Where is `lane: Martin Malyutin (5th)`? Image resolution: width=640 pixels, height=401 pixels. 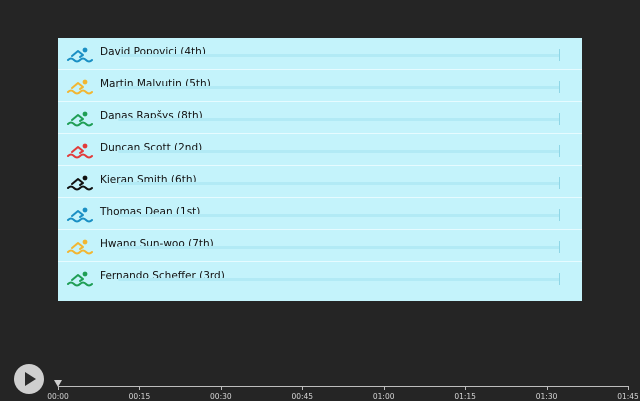 lane: Martin Malyutin (5th) is located at coordinates (320, 86).